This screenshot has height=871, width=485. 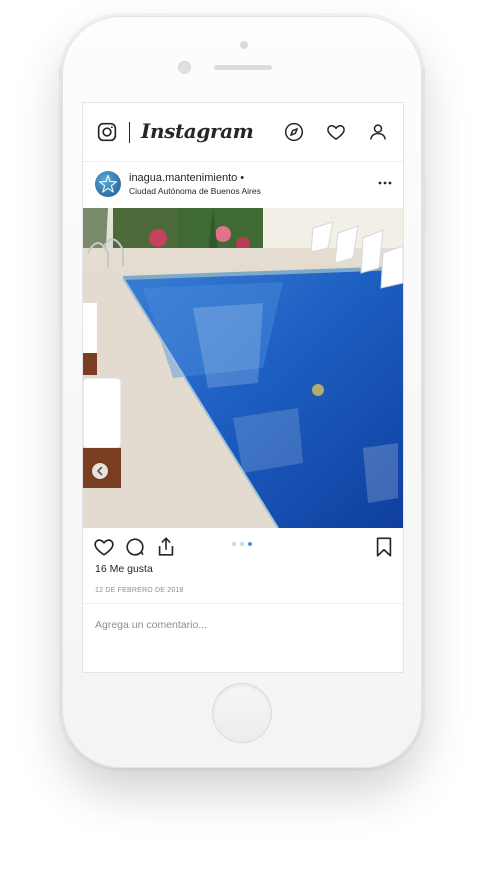 I want to click on earpiece-speaker, so click(x=243, y=67).